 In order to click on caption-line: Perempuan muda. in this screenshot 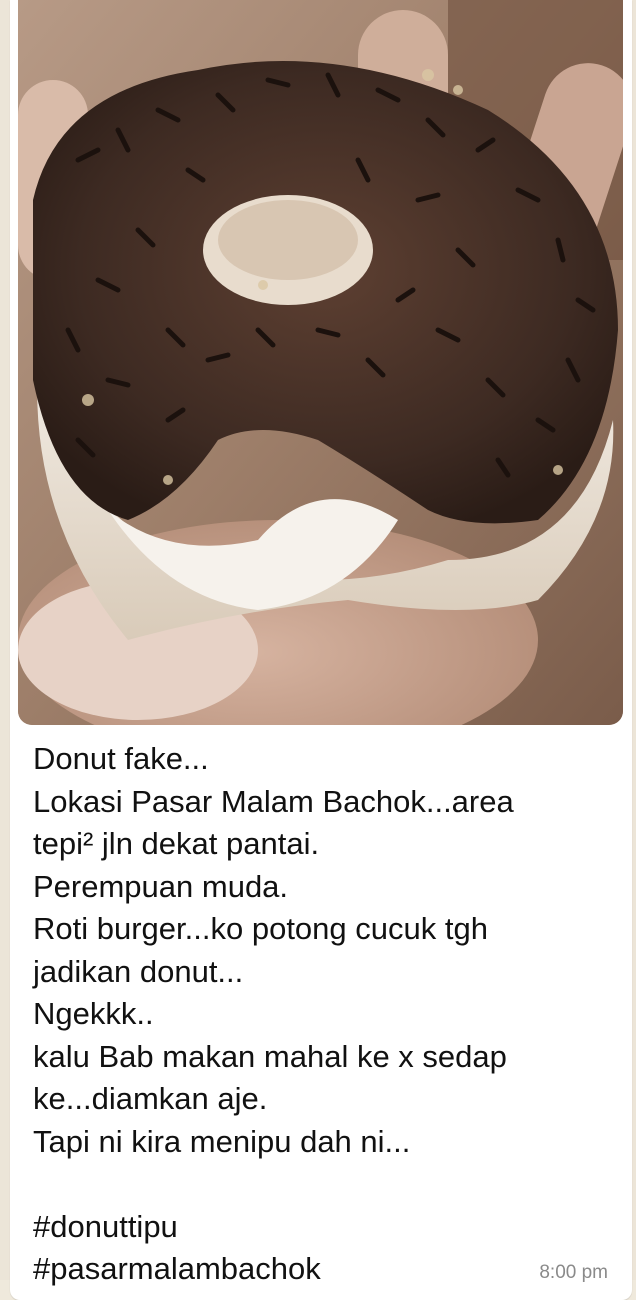, I will do `click(161, 886)`.